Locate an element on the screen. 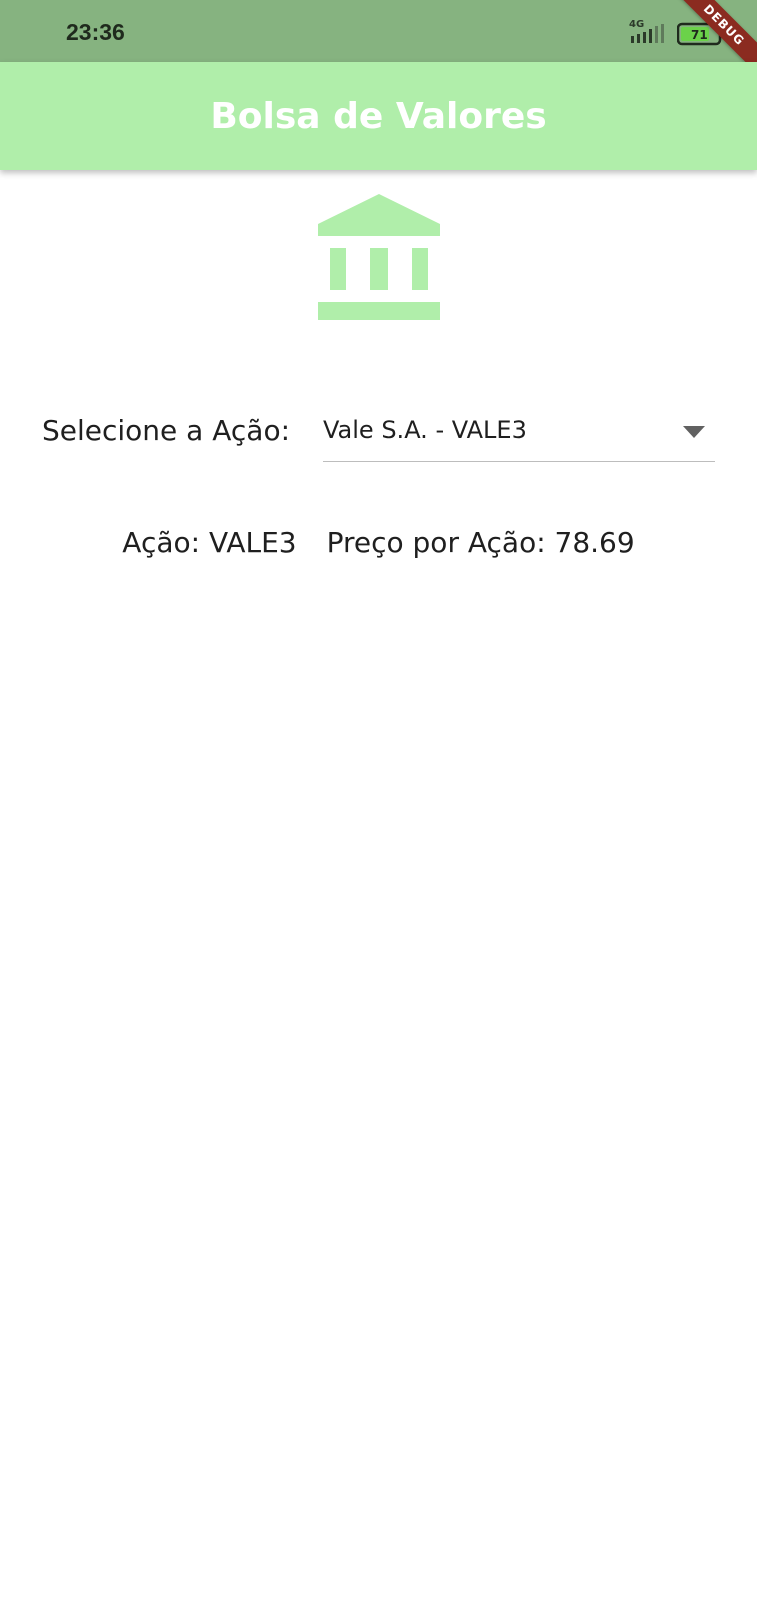 Image resolution: width=757 pixels, height=1600 pixels. app-bar: Bolsa de Valores is located at coordinates (378, 116).